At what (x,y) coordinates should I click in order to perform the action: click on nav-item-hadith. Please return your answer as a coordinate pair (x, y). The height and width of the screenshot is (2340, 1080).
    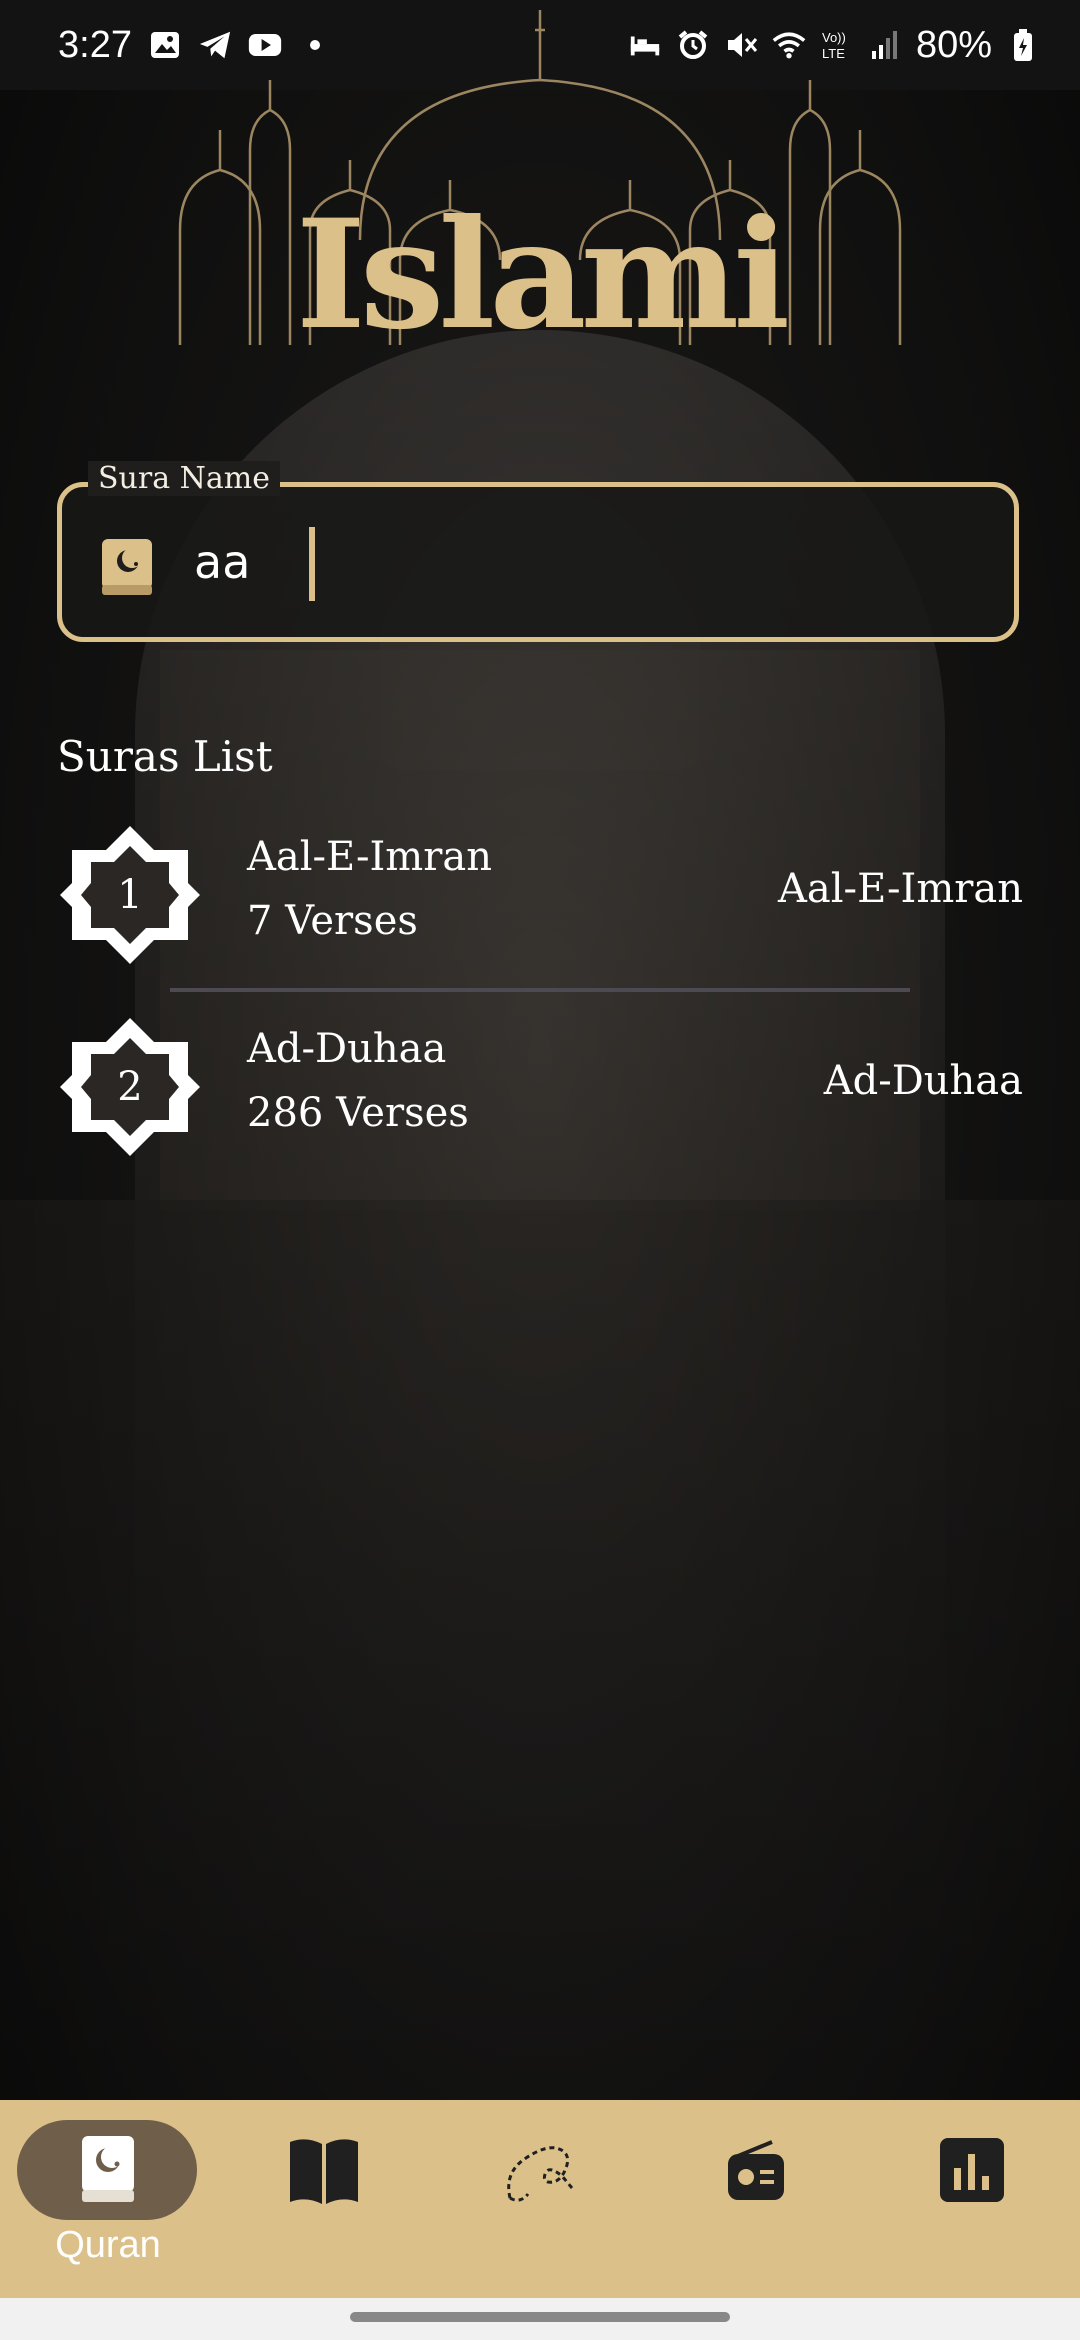
    Looking at the image, I should click on (324, 2199).